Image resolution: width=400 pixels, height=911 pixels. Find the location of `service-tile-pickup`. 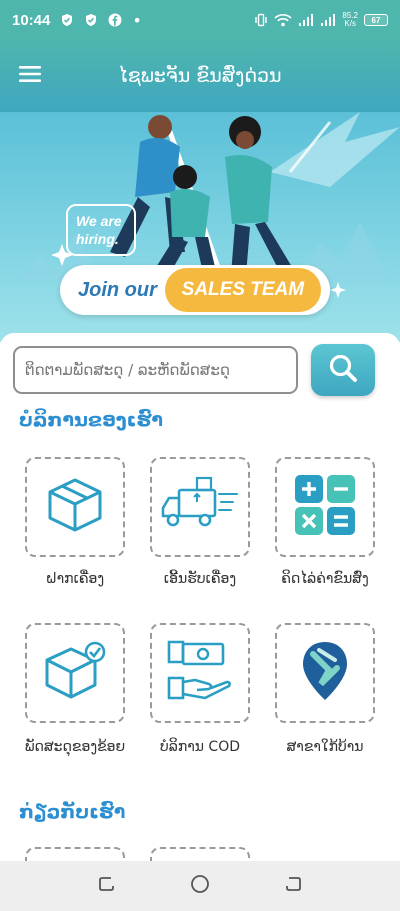

service-tile-pickup is located at coordinates (200, 507).